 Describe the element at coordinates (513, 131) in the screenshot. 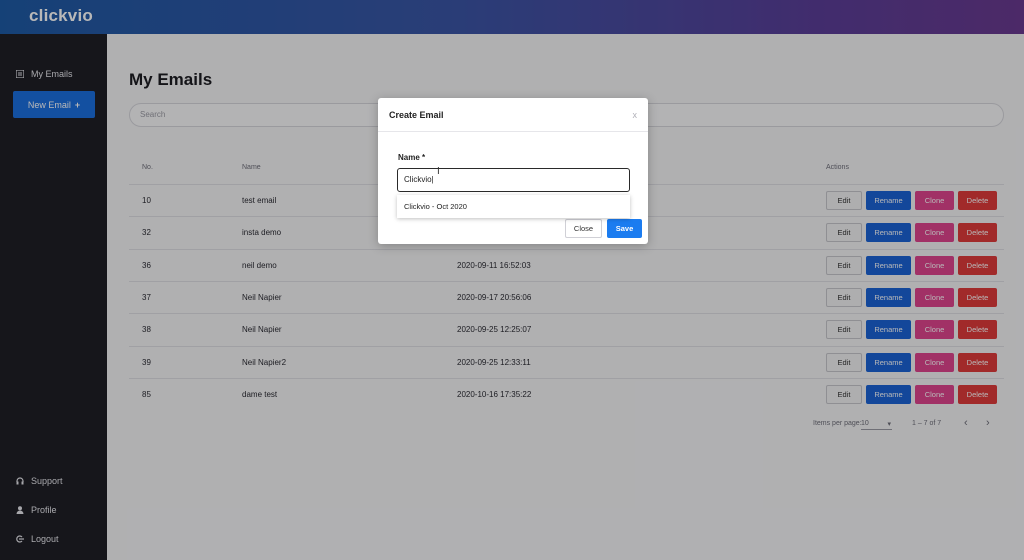

I see `divider` at that location.